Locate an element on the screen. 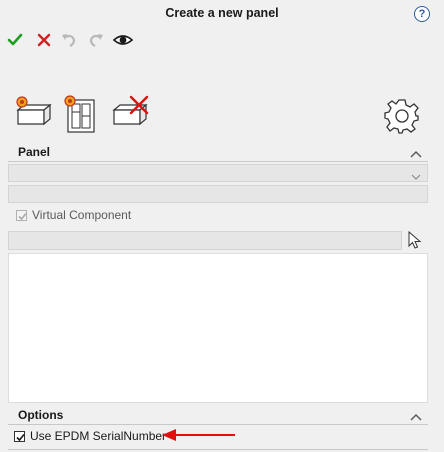 The width and height of the screenshot is (444, 452). delete-part-icon is located at coordinates (131, 113).